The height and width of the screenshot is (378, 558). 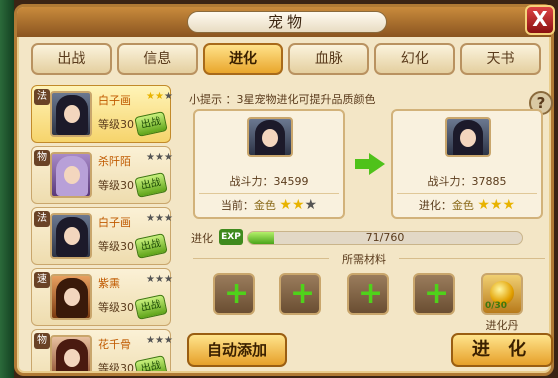 What do you see at coordinates (71, 59) in the screenshot?
I see `tab-deploy: 出战` at bounding box center [71, 59].